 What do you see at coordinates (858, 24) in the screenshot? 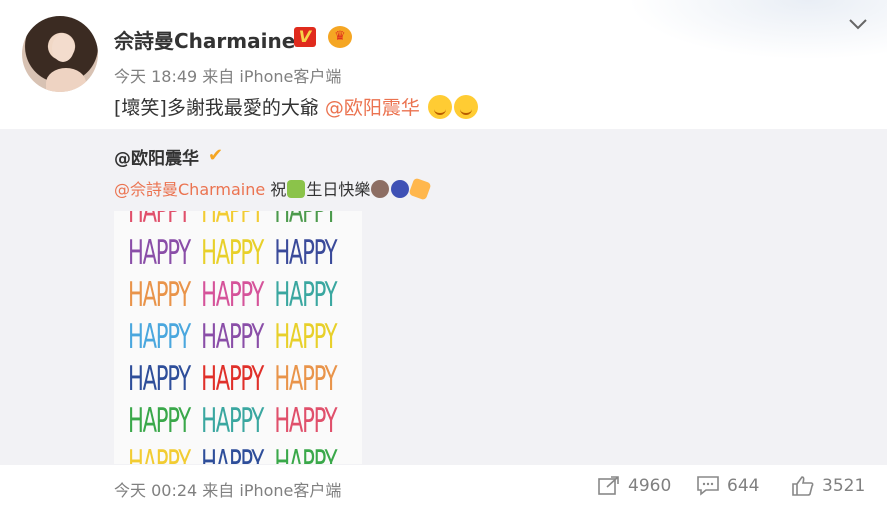
I see `chevron-down-icon` at bounding box center [858, 24].